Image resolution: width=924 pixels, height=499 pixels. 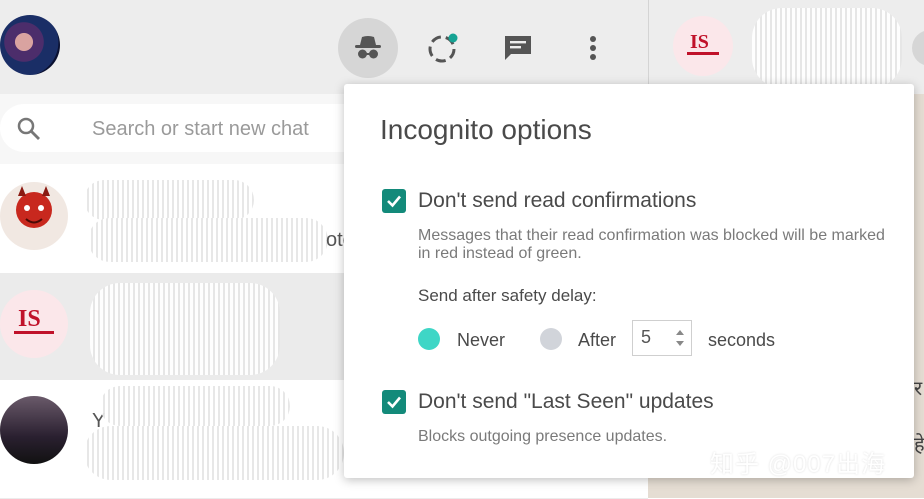 I want to click on incognito-icon, so click(x=368, y=47).